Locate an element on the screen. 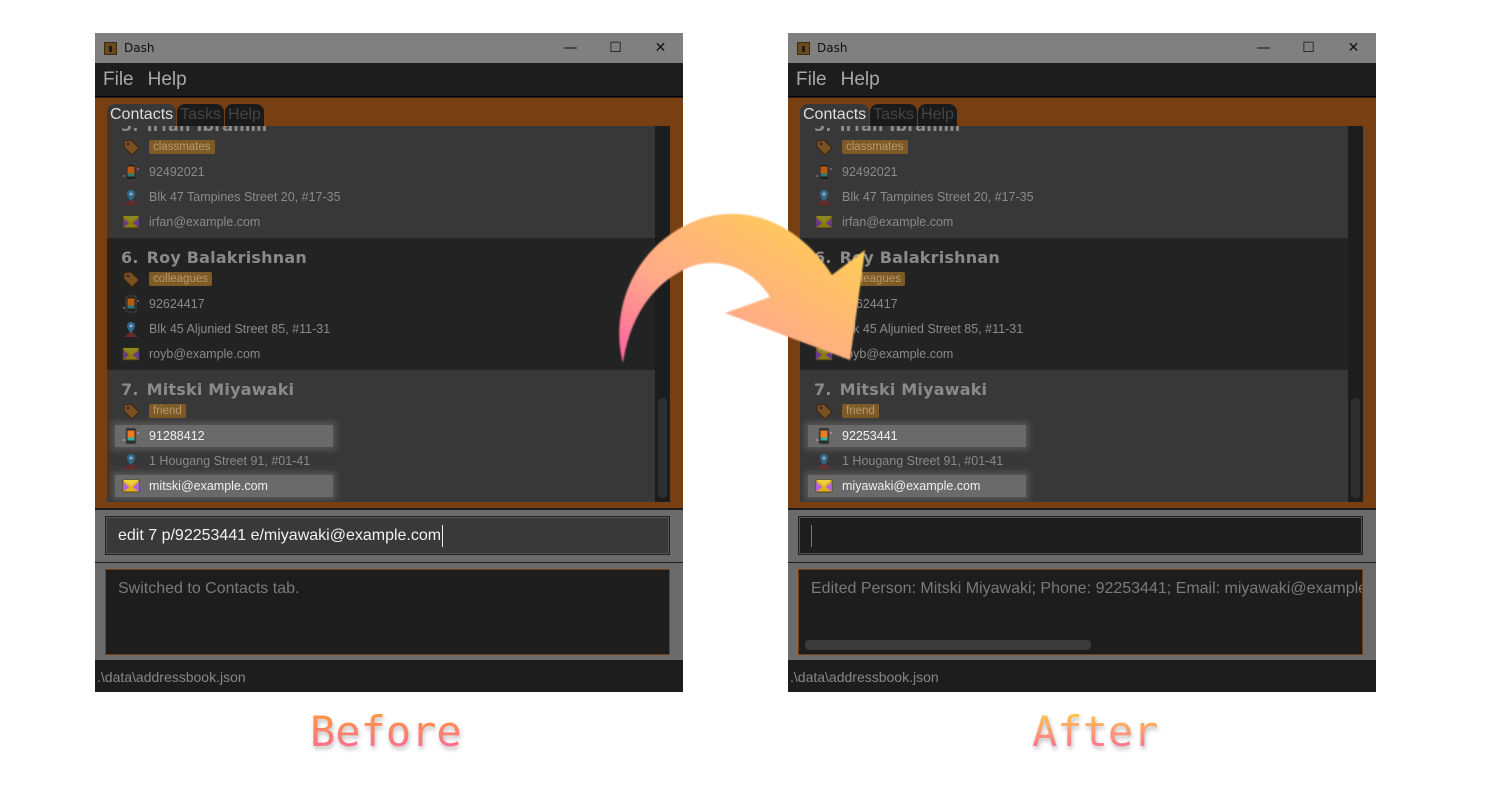 Image resolution: width=1491 pixels, height=800 pixels. command-input is located at coordinates (1080, 535).